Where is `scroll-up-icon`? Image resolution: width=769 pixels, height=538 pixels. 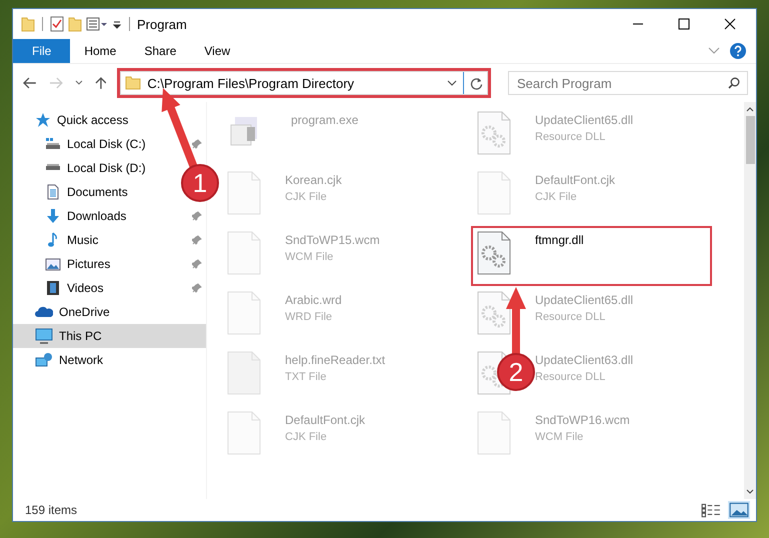
scroll-up-icon is located at coordinates (750, 109).